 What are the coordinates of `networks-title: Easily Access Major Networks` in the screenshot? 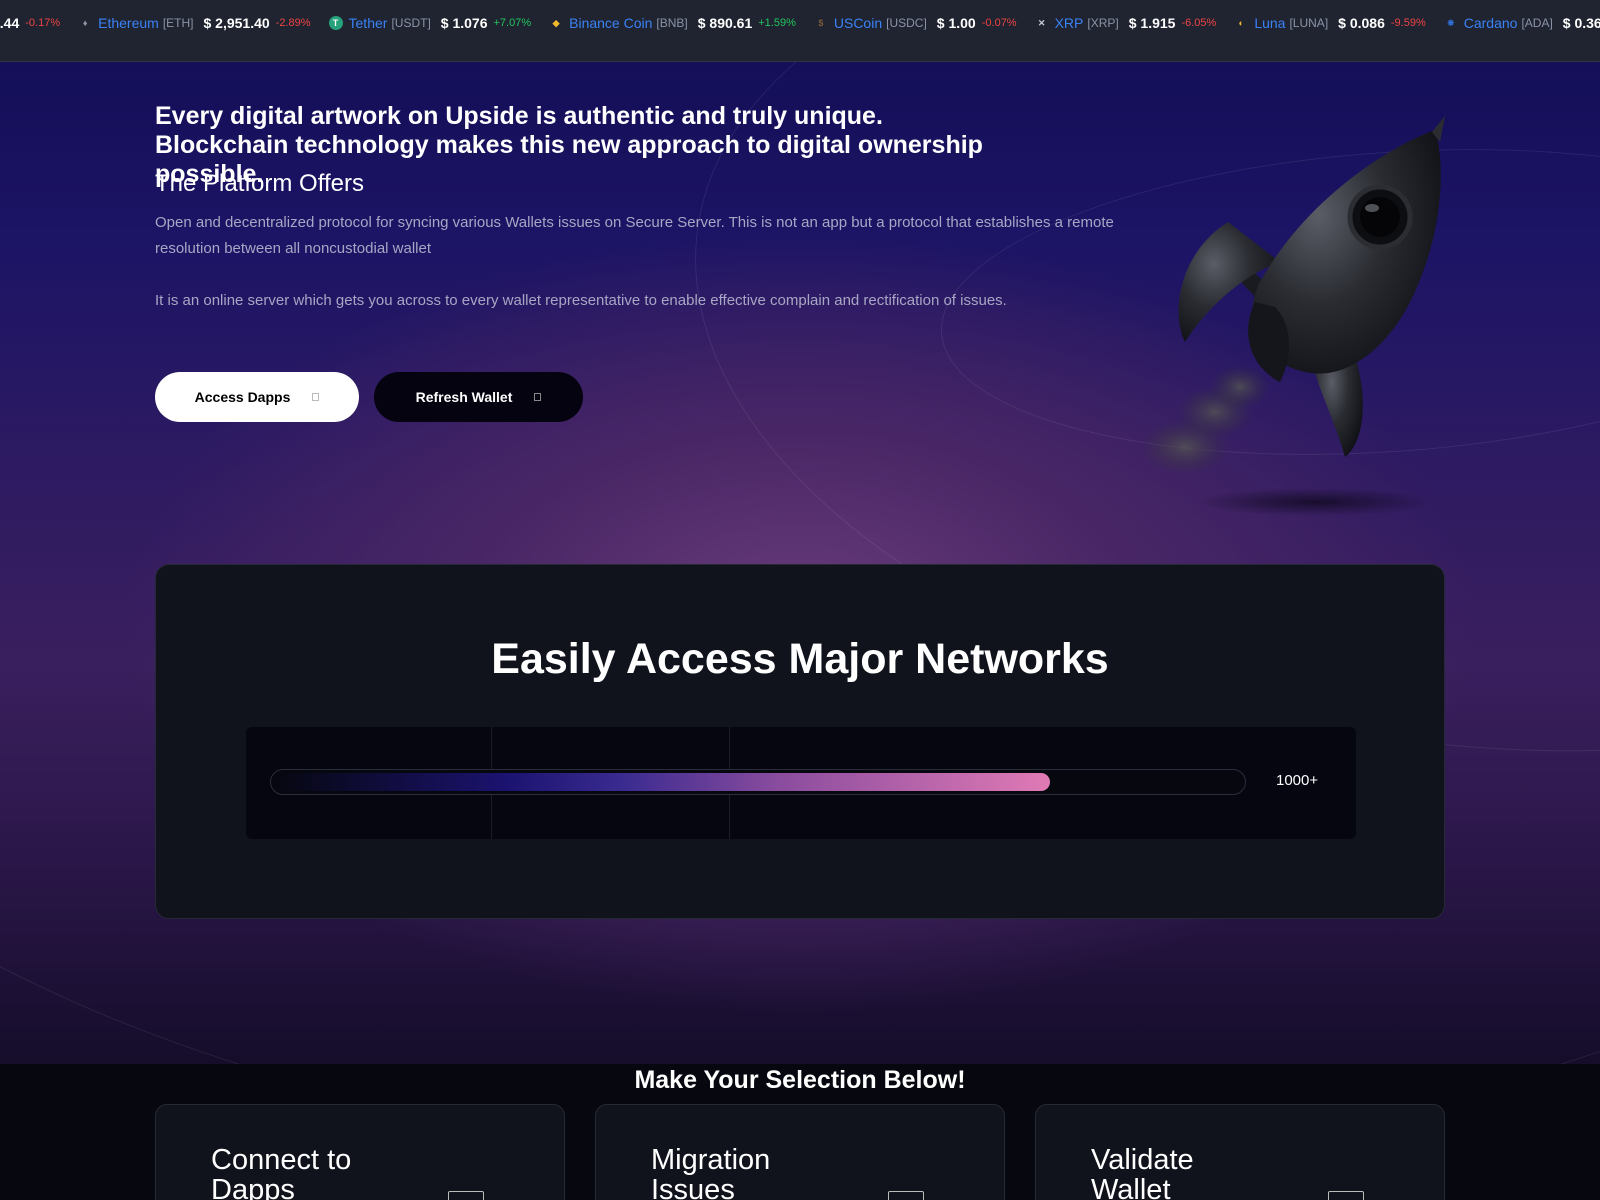 It's located at (800, 659).